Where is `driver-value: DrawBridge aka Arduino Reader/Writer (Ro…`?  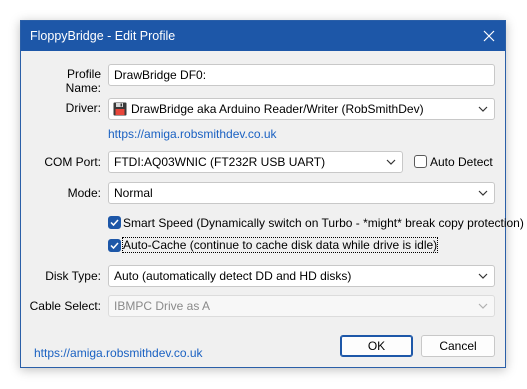
driver-value: DrawBridge aka Arduino Reader/Writer (Ro… is located at coordinates (277, 109).